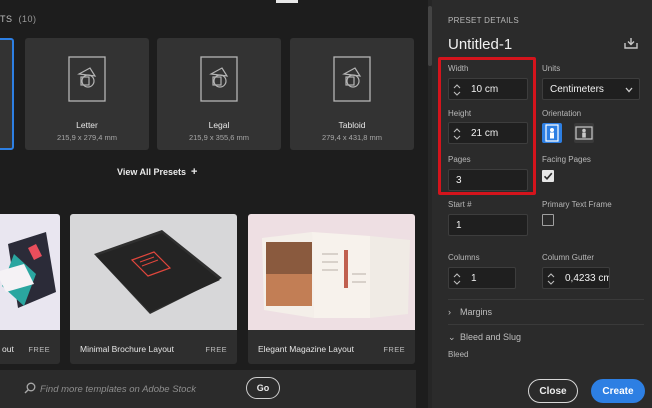 Image resolution: width=652 pixels, height=408 pixels. I want to click on column-gutter-value: 0,4233 cm, so click(587, 278).